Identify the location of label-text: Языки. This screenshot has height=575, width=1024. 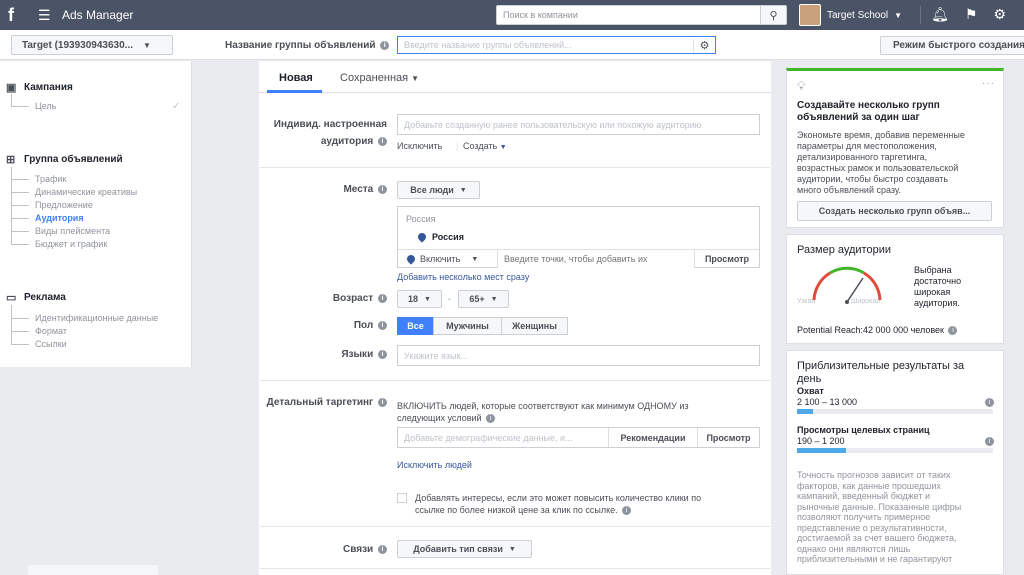
(357, 354).